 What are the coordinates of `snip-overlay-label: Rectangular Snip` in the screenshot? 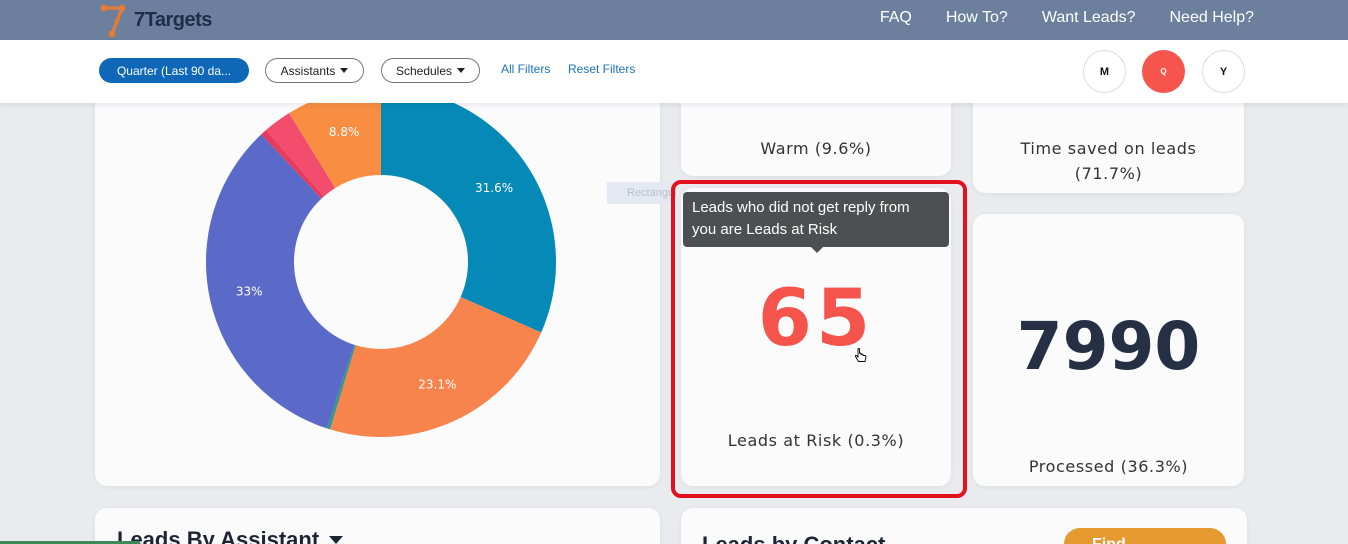 It's located at (642, 193).